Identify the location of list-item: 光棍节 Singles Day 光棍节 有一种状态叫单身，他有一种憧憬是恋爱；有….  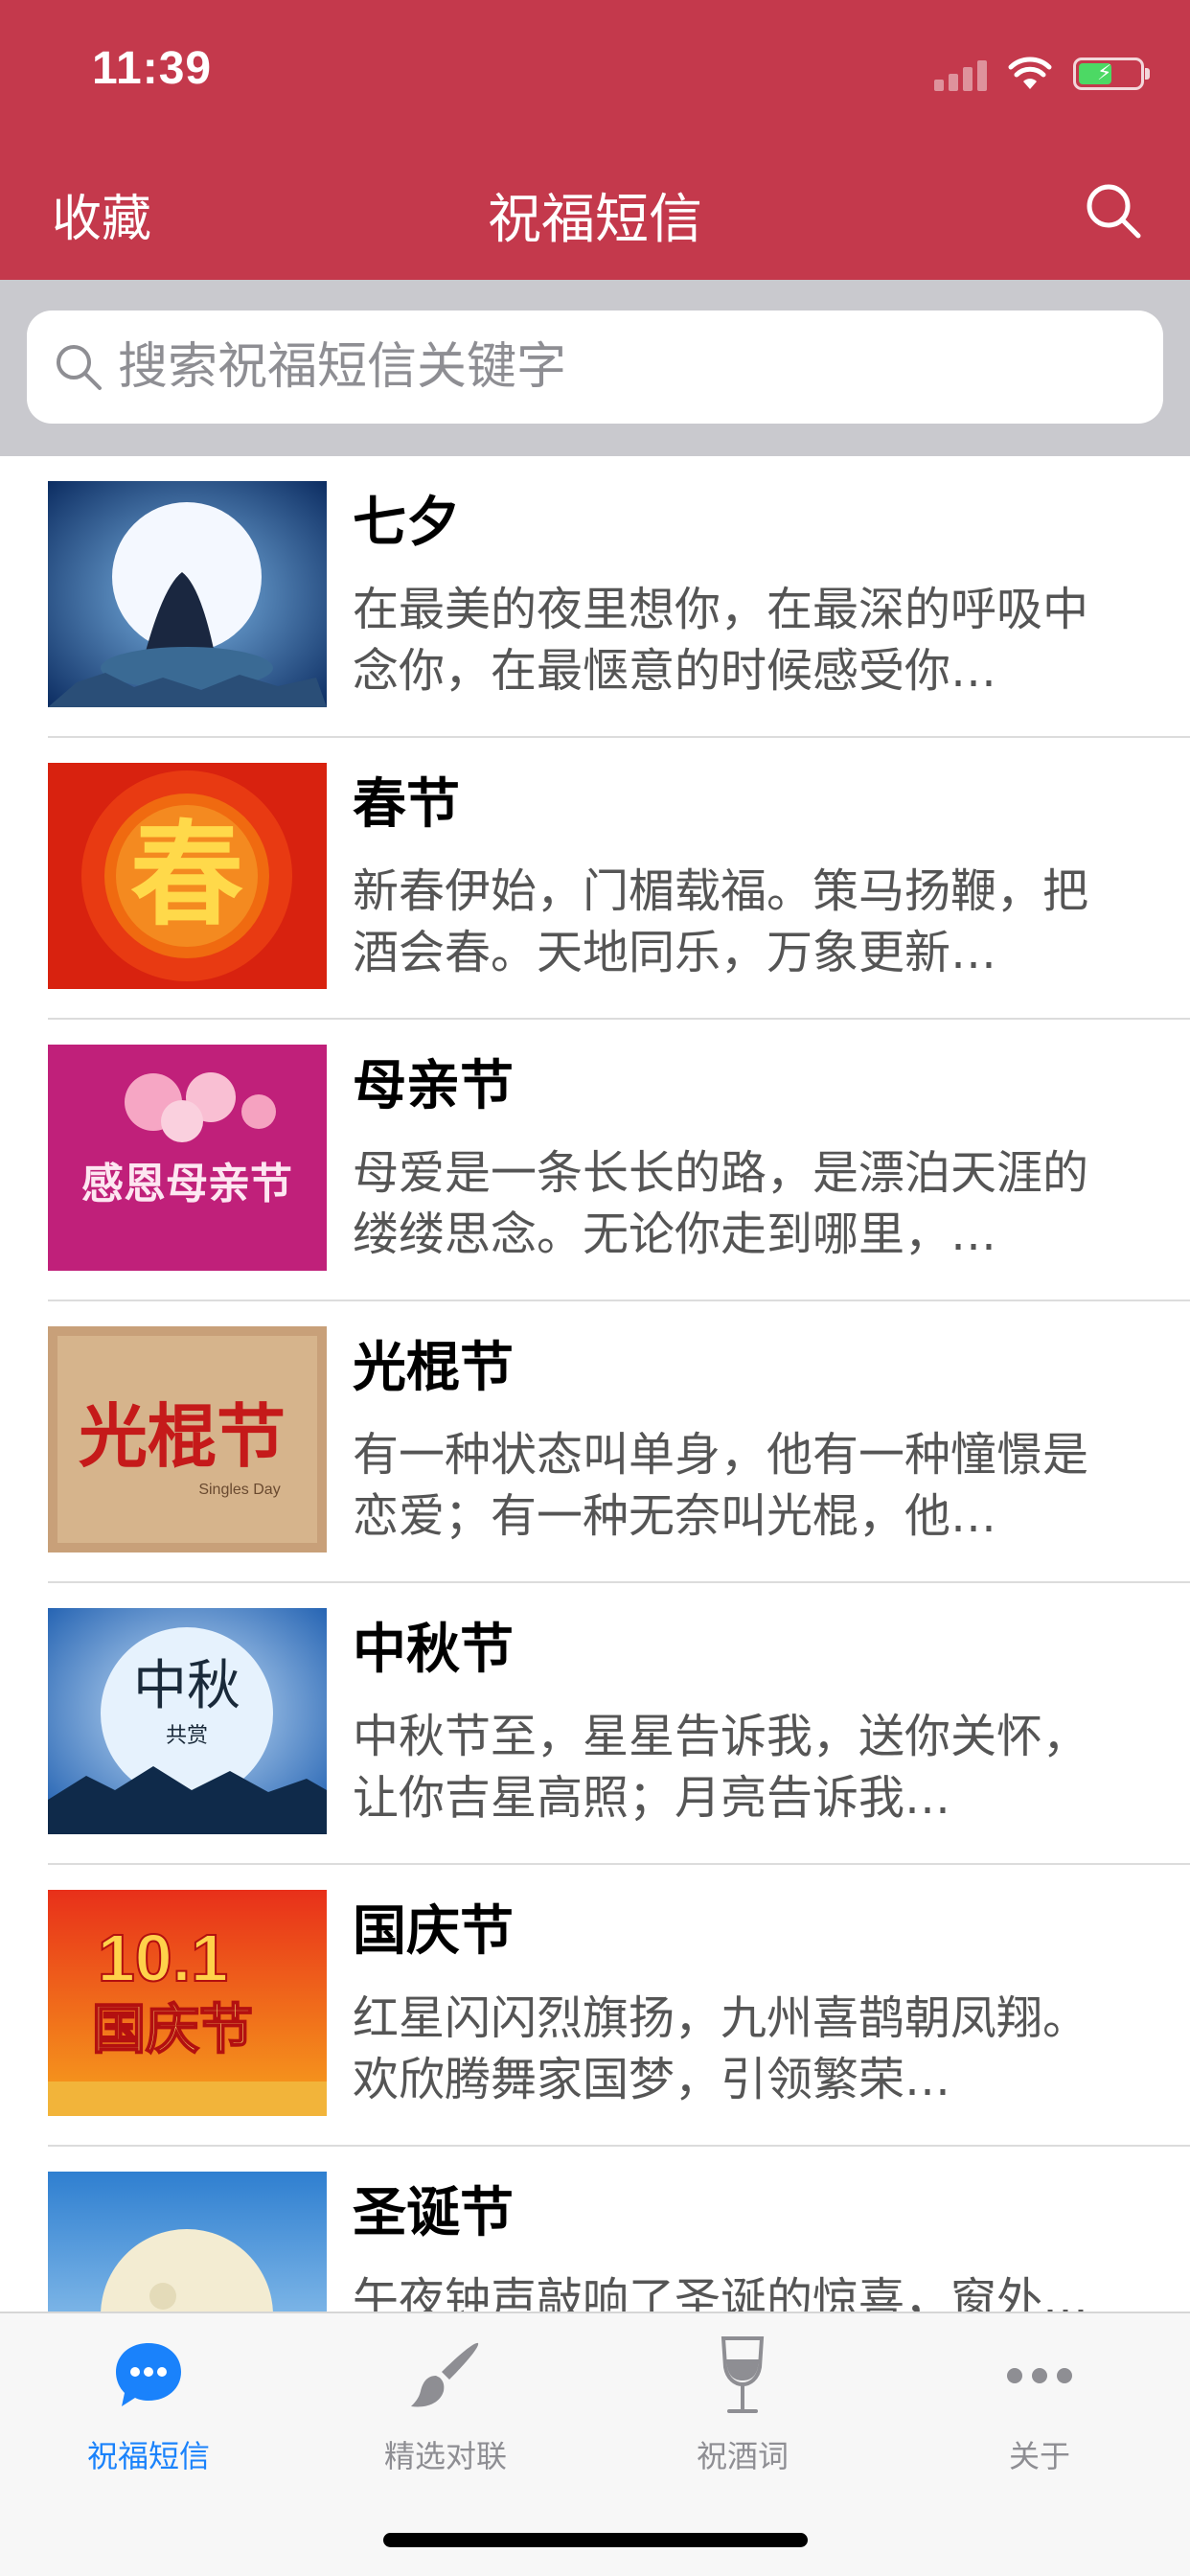
(595, 1442).